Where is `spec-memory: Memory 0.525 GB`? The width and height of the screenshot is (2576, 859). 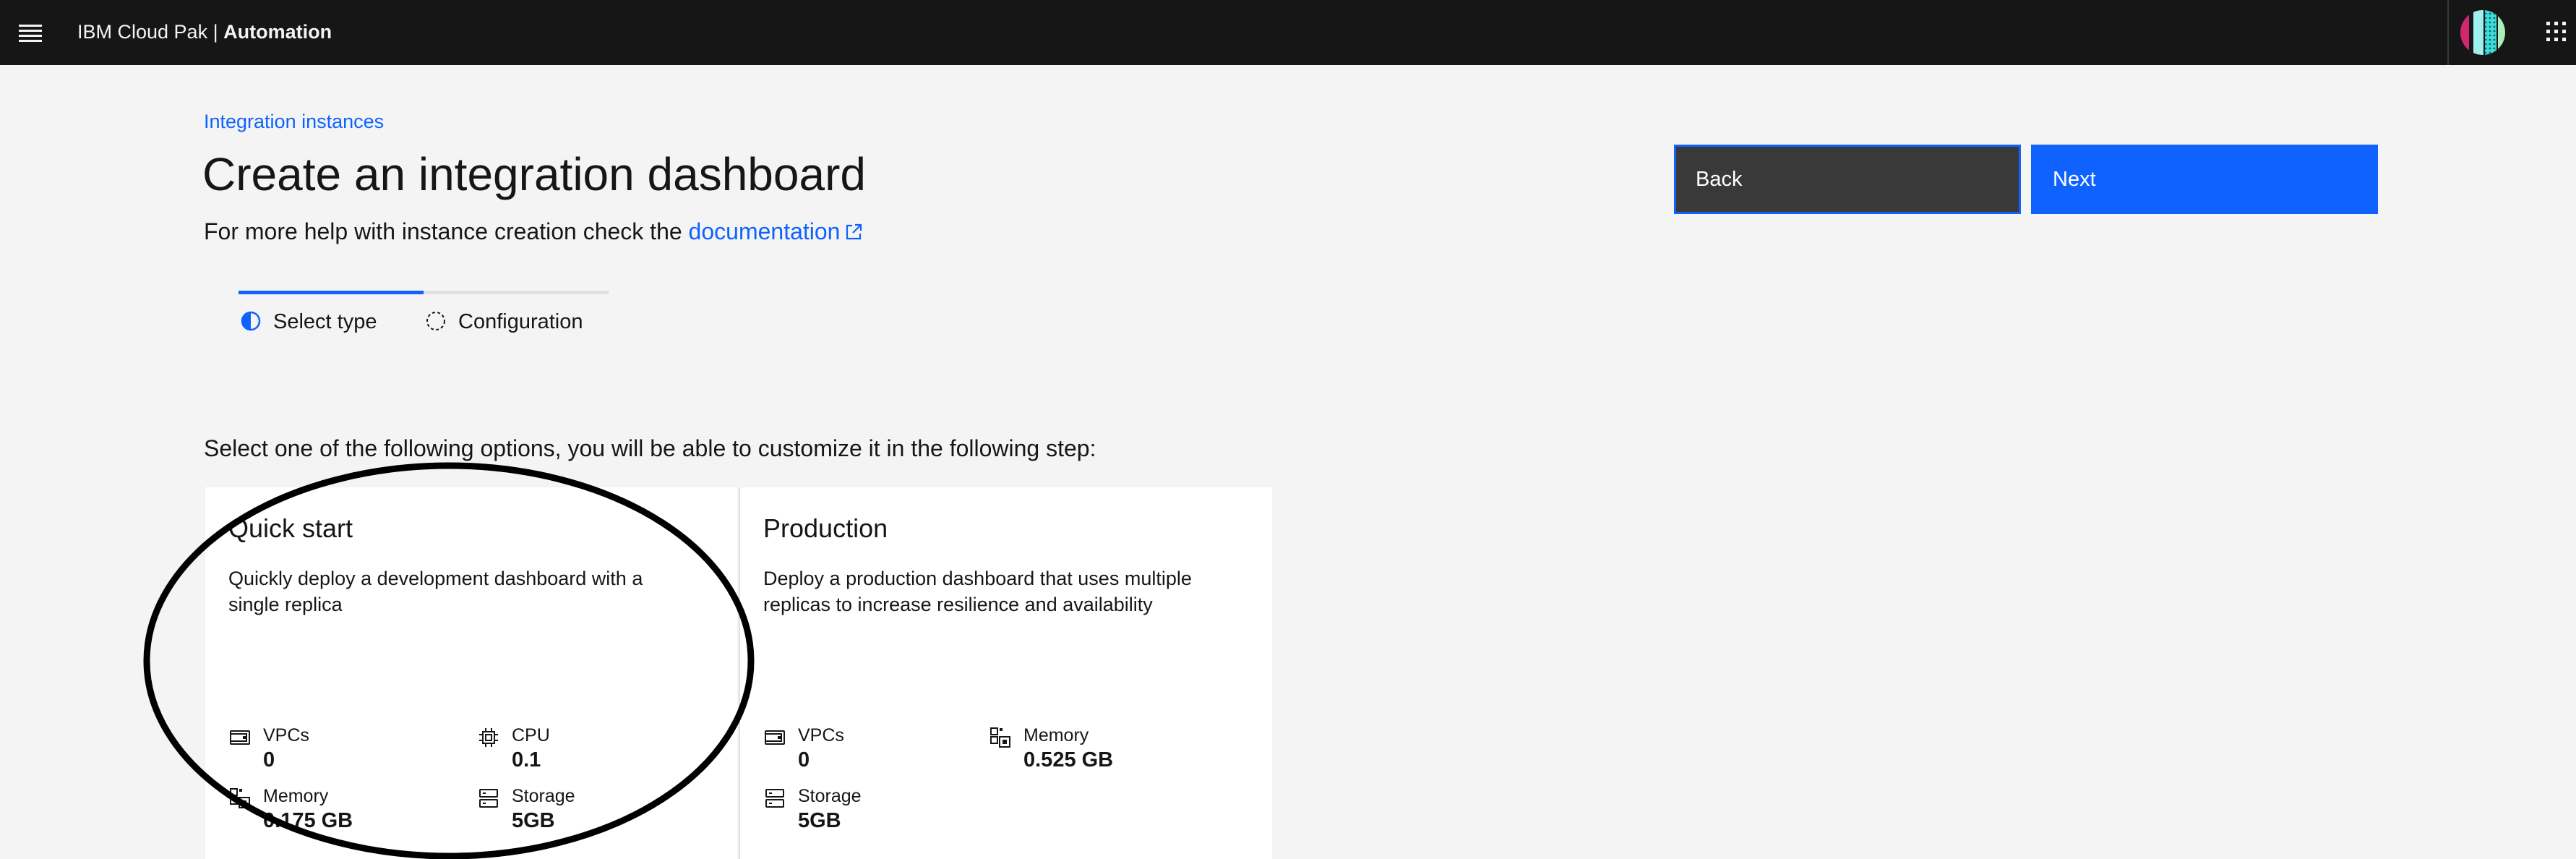 spec-memory: Memory 0.525 GB is located at coordinates (1105, 752).